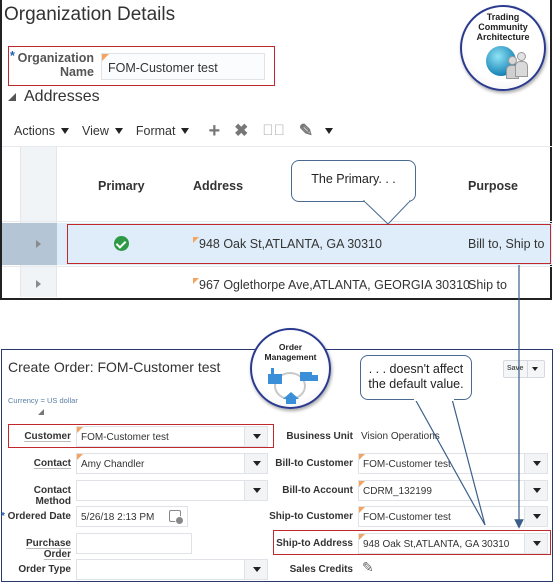 The width and height of the screenshot is (554, 583). What do you see at coordinates (353, 181) in the screenshot?
I see `callout-the-primary: The Primary. . .` at bounding box center [353, 181].